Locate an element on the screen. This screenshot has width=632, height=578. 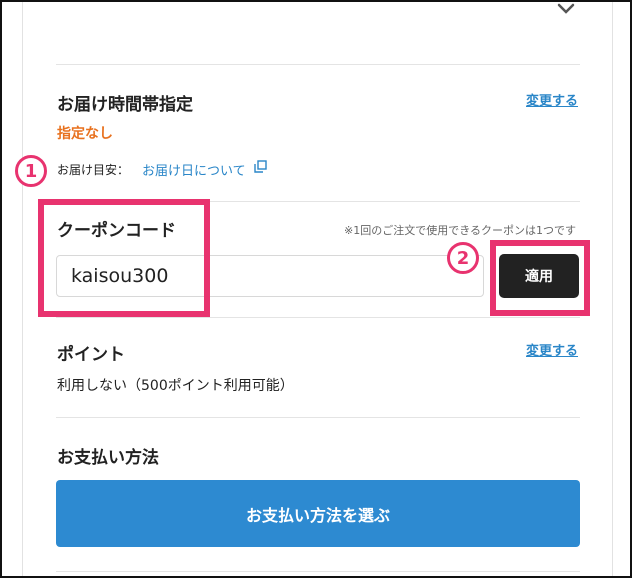
points-title: ポイント is located at coordinates (91, 355).